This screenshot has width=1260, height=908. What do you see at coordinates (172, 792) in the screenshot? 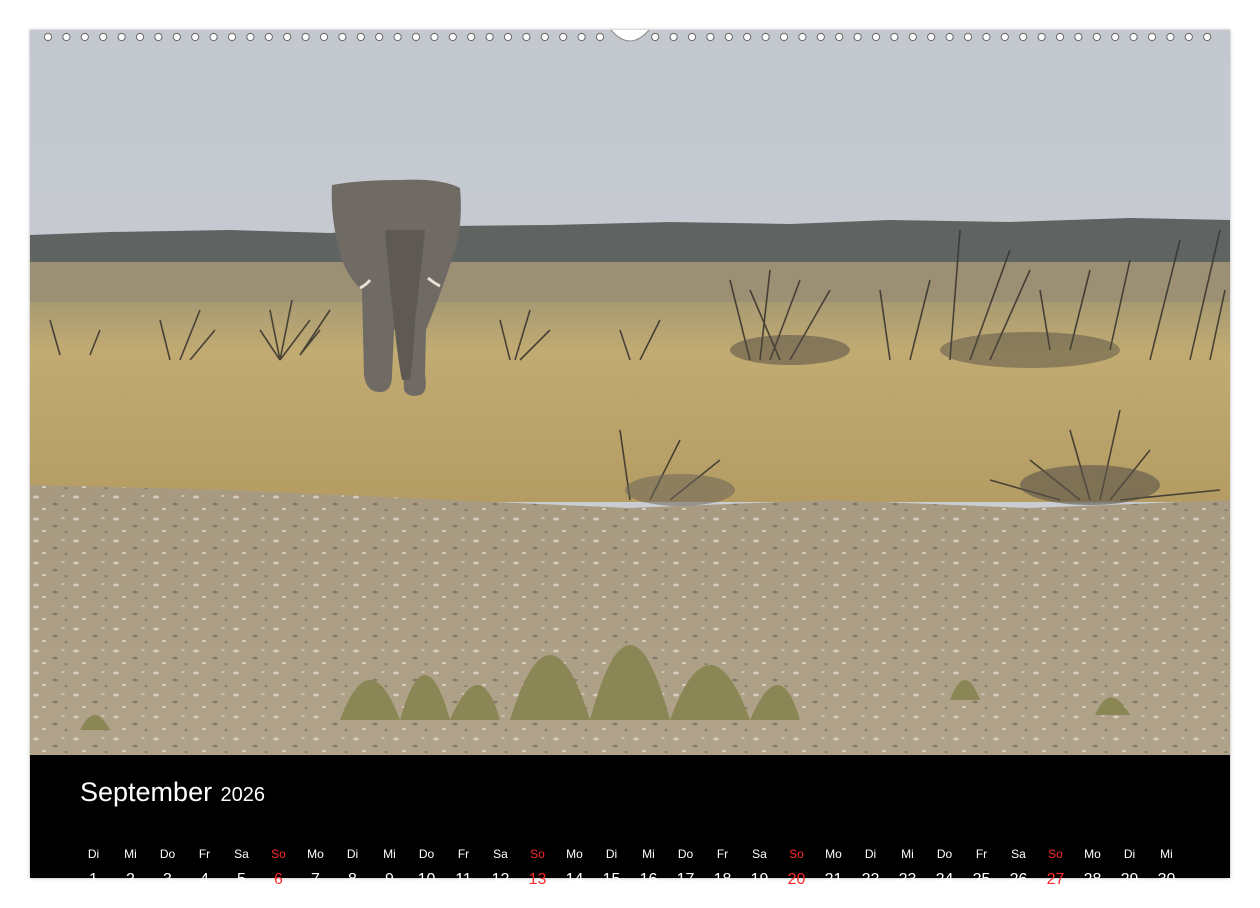
I see `calendar-title: September 2026` at bounding box center [172, 792].